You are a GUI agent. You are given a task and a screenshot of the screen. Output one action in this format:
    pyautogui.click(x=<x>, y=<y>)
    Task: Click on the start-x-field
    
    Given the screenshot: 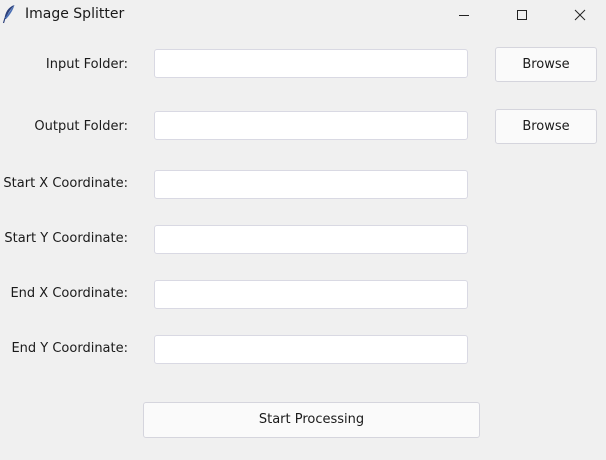 What is the action you would take?
    pyautogui.click(x=311, y=184)
    